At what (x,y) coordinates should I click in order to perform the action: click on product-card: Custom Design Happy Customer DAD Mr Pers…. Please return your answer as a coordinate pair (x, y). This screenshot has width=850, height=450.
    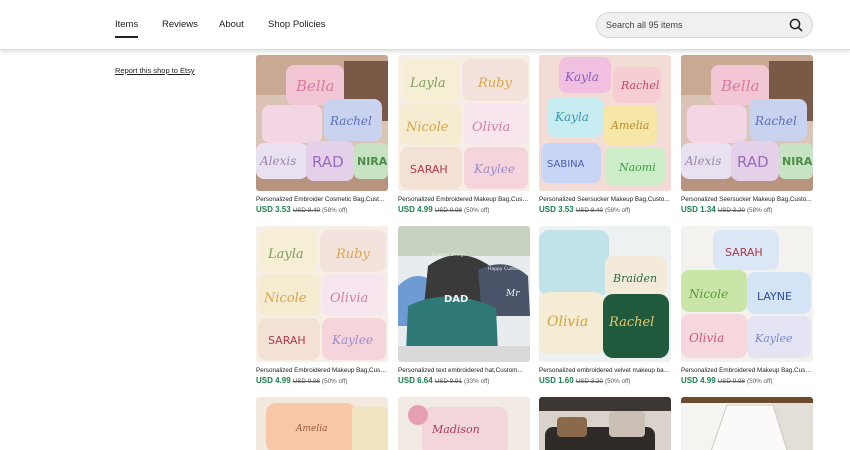
    Looking at the image, I should click on (464, 305).